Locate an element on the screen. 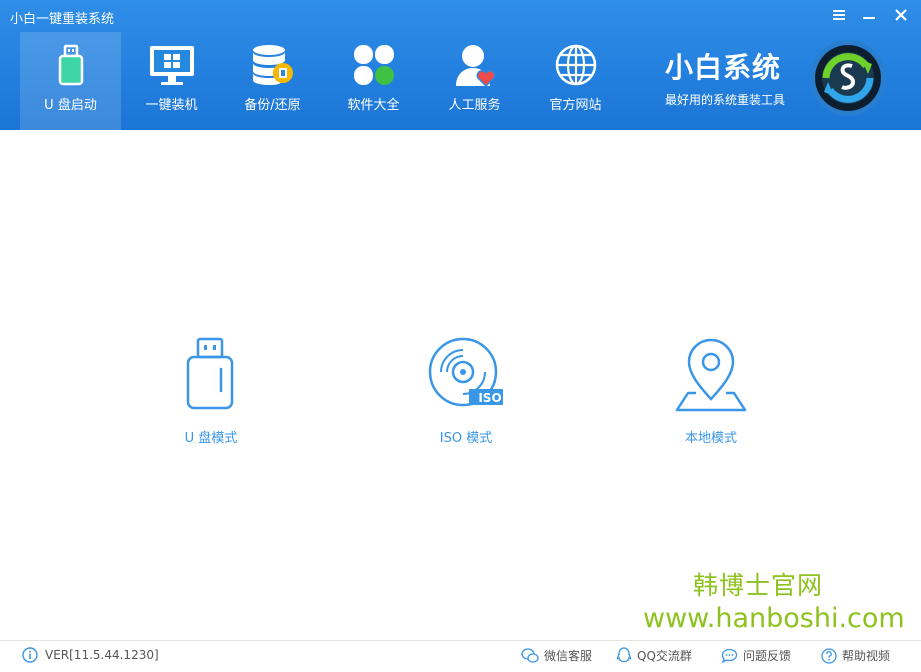  brand-logo is located at coordinates (848, 80).